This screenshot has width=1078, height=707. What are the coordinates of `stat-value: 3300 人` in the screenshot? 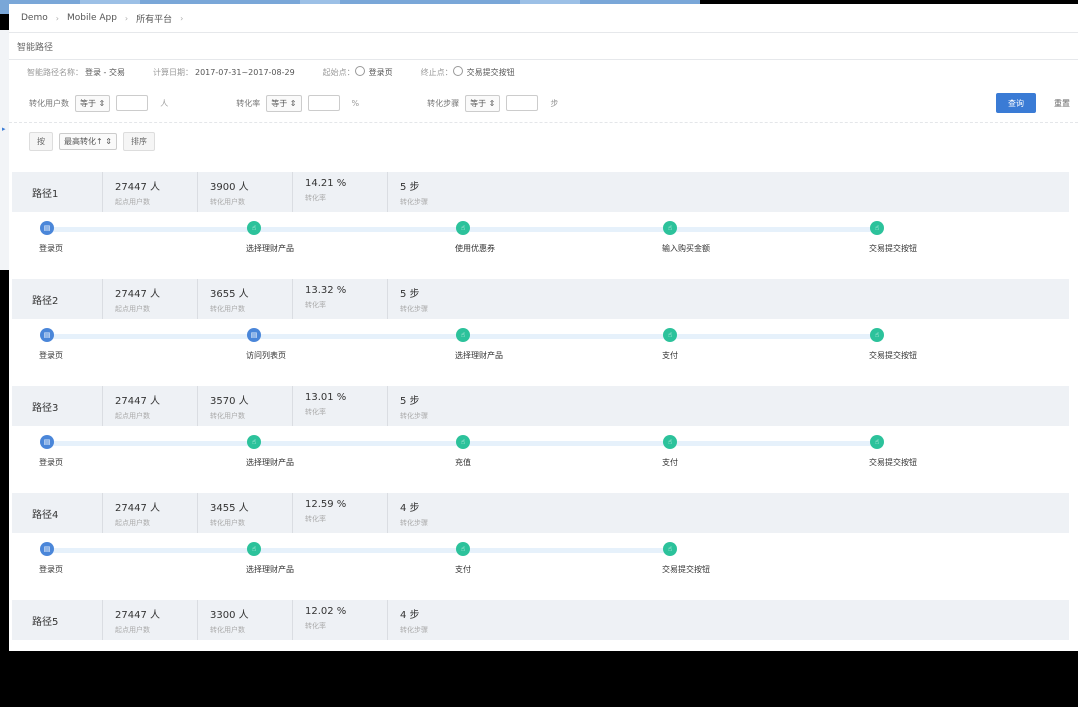 It's located at (229, 615).